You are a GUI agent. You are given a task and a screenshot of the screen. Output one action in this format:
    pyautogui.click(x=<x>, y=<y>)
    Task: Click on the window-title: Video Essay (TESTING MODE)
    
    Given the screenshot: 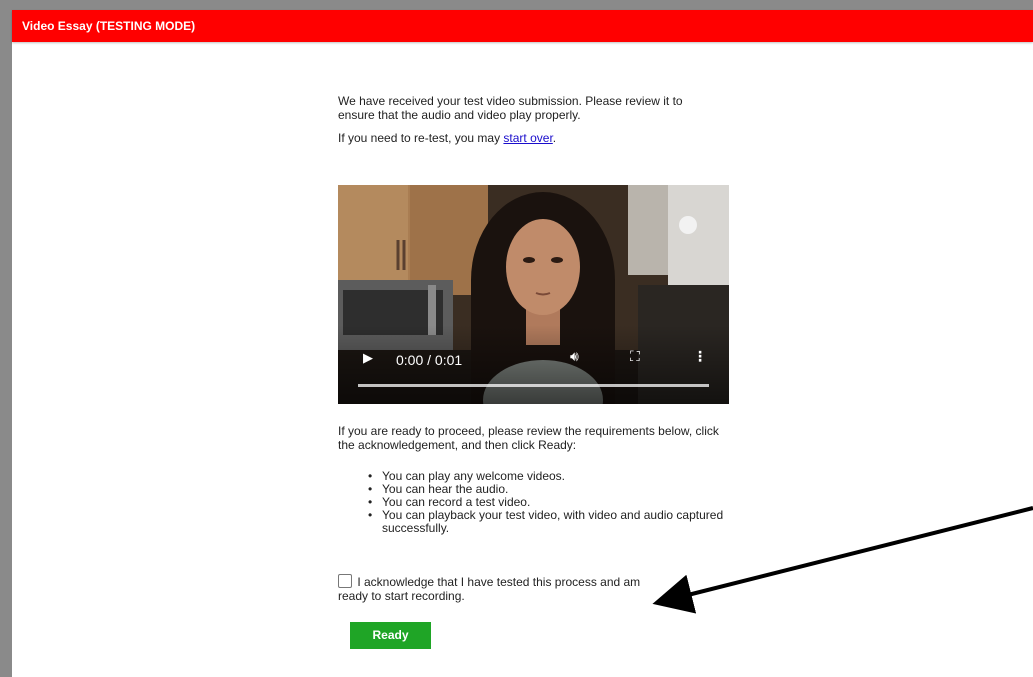 What is the action you would take?
    pyautogui.click(x=109, y=26)
    